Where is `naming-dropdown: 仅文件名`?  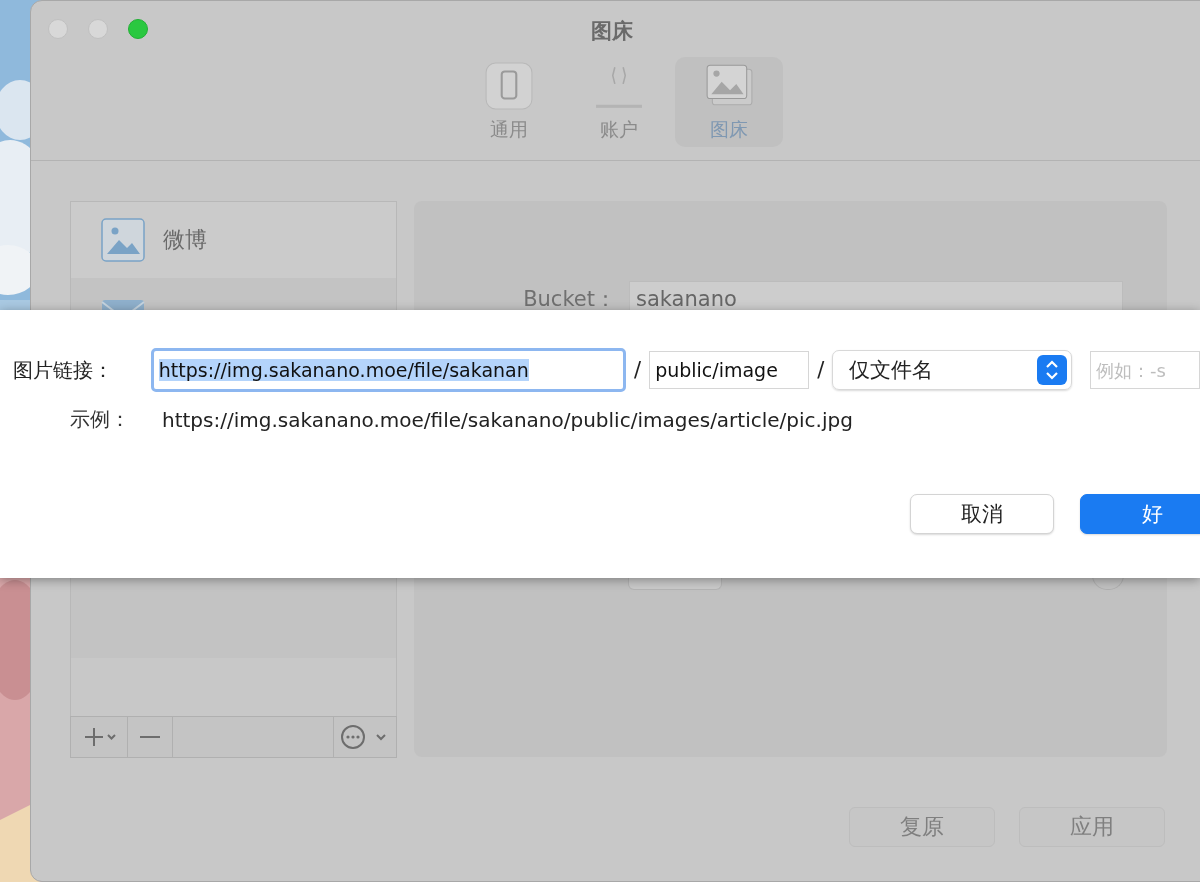 naming-dropdown: 仅文件名 is located at coordinates (952, 370).